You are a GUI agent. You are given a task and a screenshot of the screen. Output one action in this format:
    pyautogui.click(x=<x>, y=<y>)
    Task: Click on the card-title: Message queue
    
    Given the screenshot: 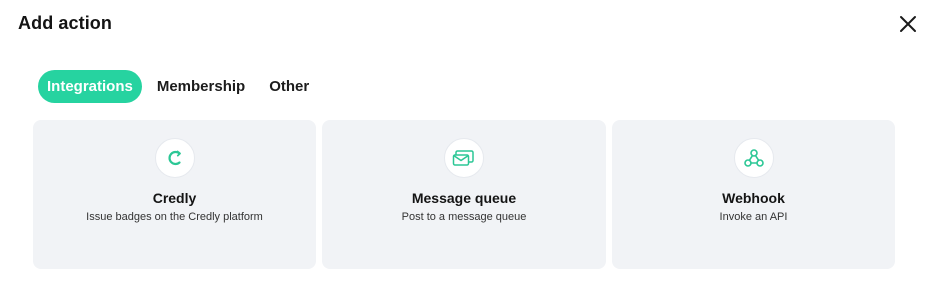 What is the action you would take?
    pyautogui.click(x=464, y=198)
    